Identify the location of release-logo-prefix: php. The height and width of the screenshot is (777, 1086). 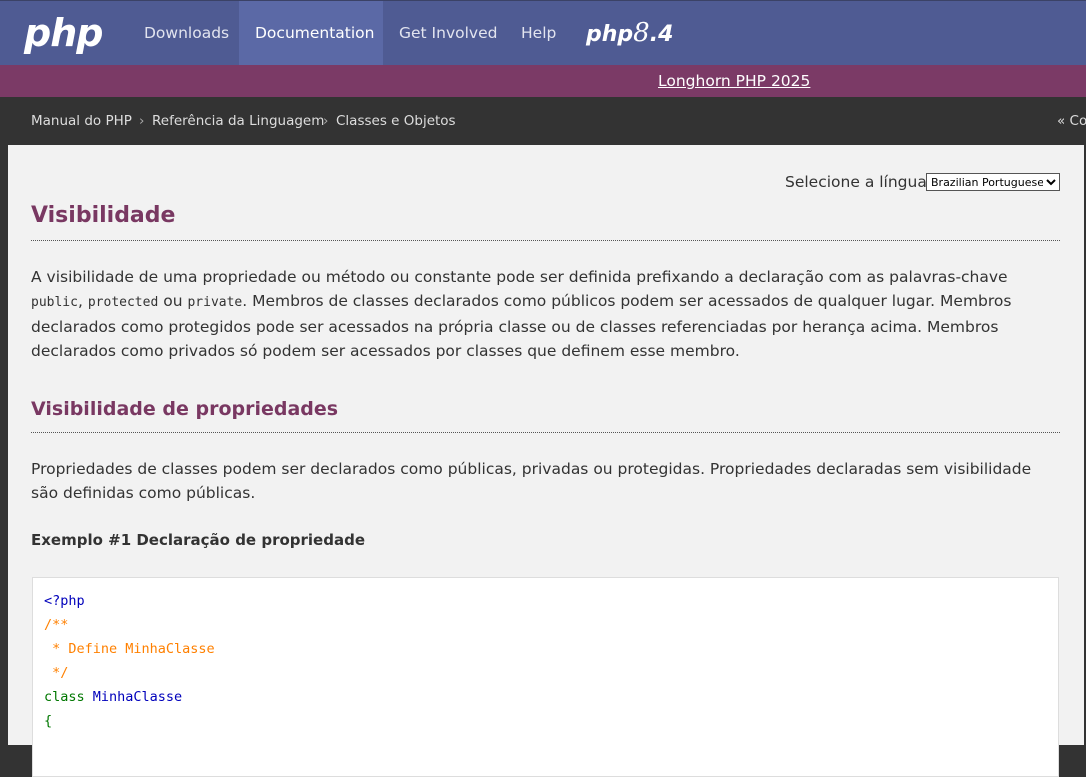
(610, 34).